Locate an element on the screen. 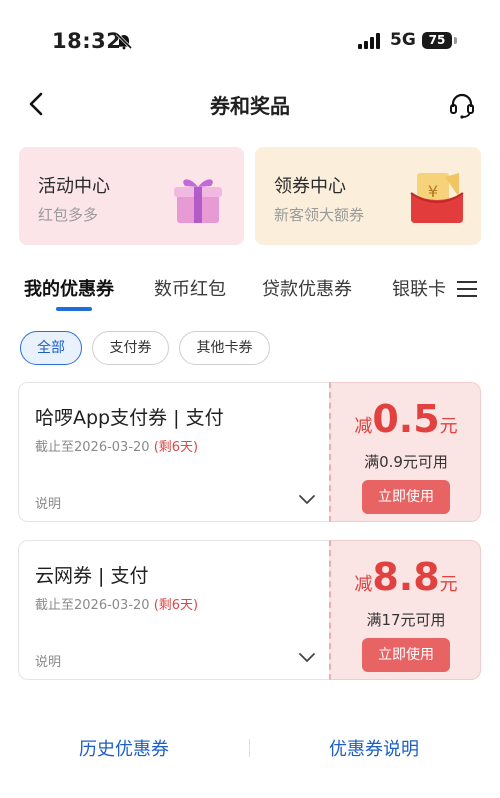 Image resolution: width=500 pixels, height=798 pixels. coupon-amount-value: 0.5 is located at coordinates (406, 419).